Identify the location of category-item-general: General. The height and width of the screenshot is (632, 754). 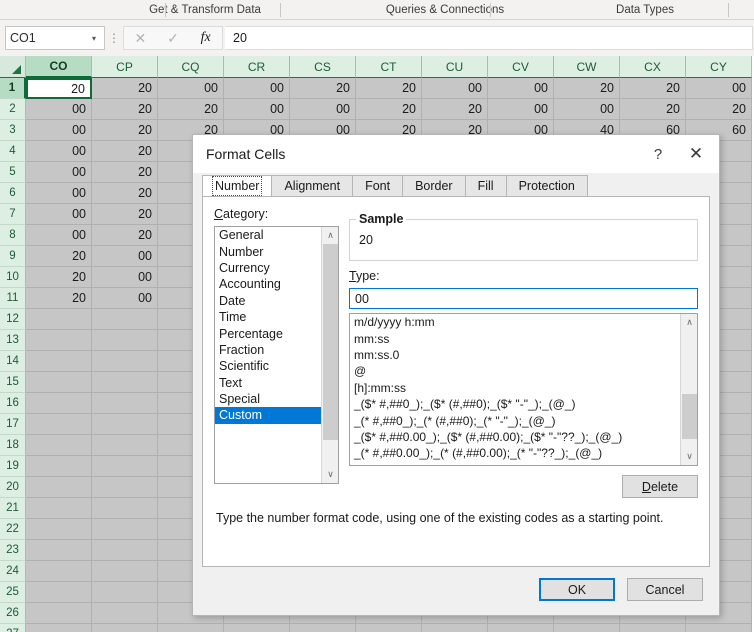
(268, 235).